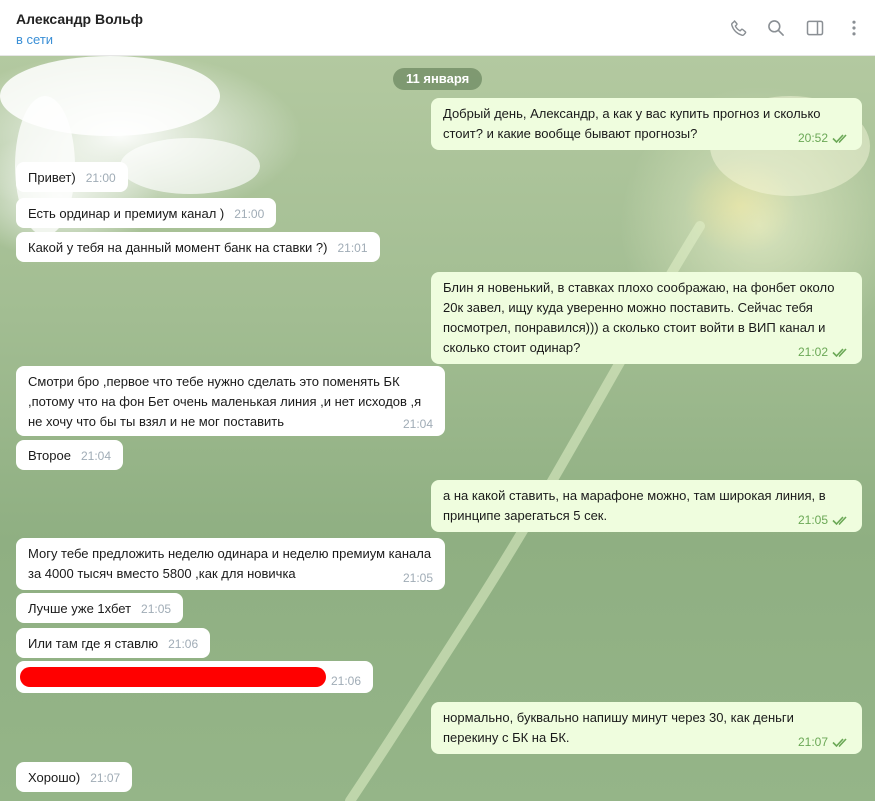 This screenshot has width=875, height=801. What do you see at coordinates (52, 177) in the screenshot?
I see `message-text: Привет)` at bounding box center [52, 177].